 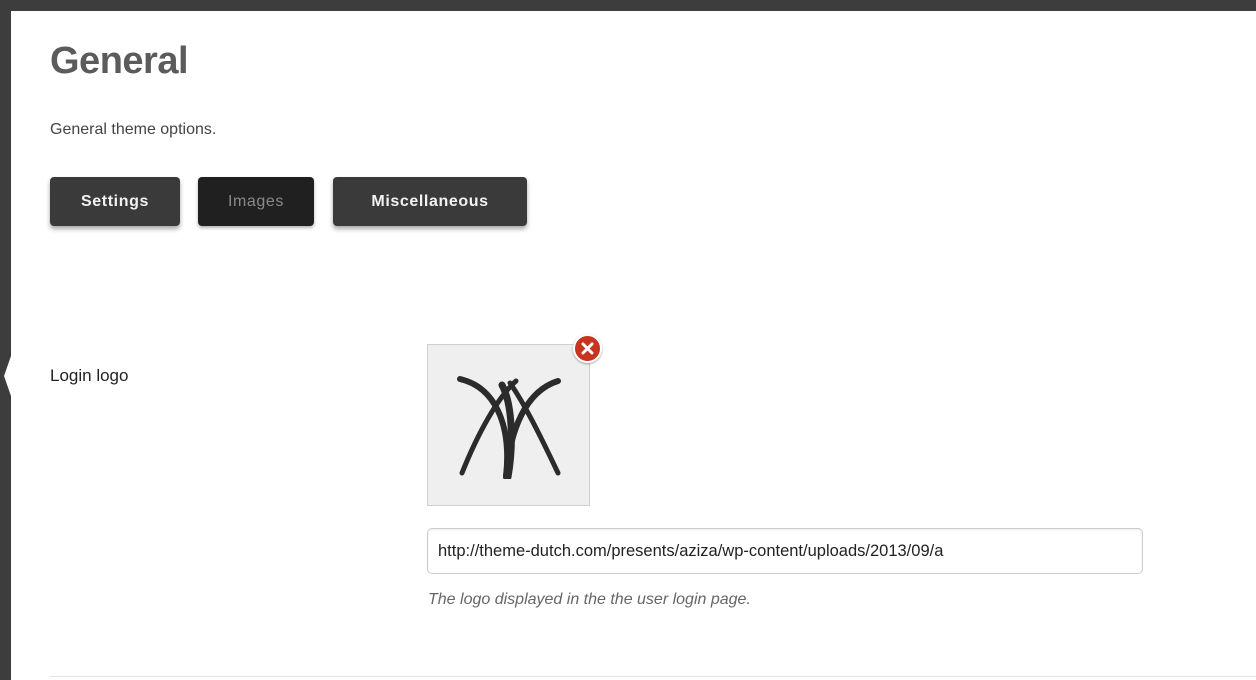 What do you see at coordinates (89, 375) in the screenshot?
I see `login-logo-label: Login logo` at bounding box center [89, 375].